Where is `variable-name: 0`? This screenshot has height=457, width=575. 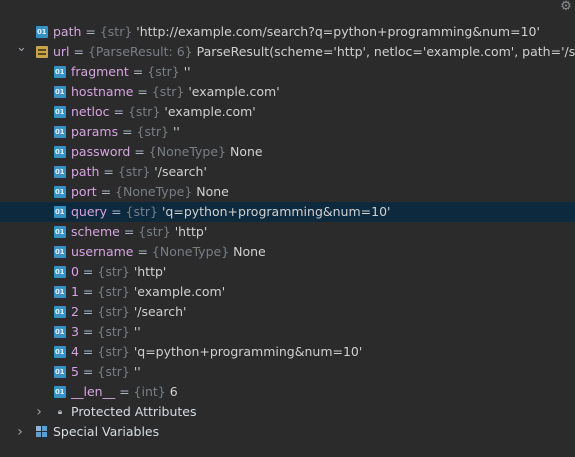 variable-name: 0 is located at coordinates (75, 271).